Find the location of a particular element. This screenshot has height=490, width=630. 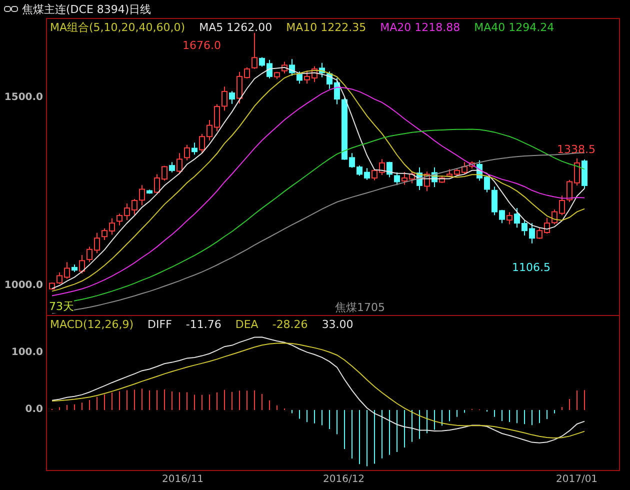

macd-legend-text: MACD(12,26,9) is located at coordinates (92, 324).